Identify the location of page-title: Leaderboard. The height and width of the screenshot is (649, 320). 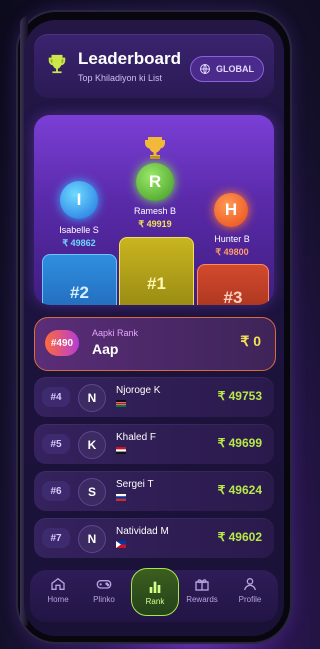
(129, 58).